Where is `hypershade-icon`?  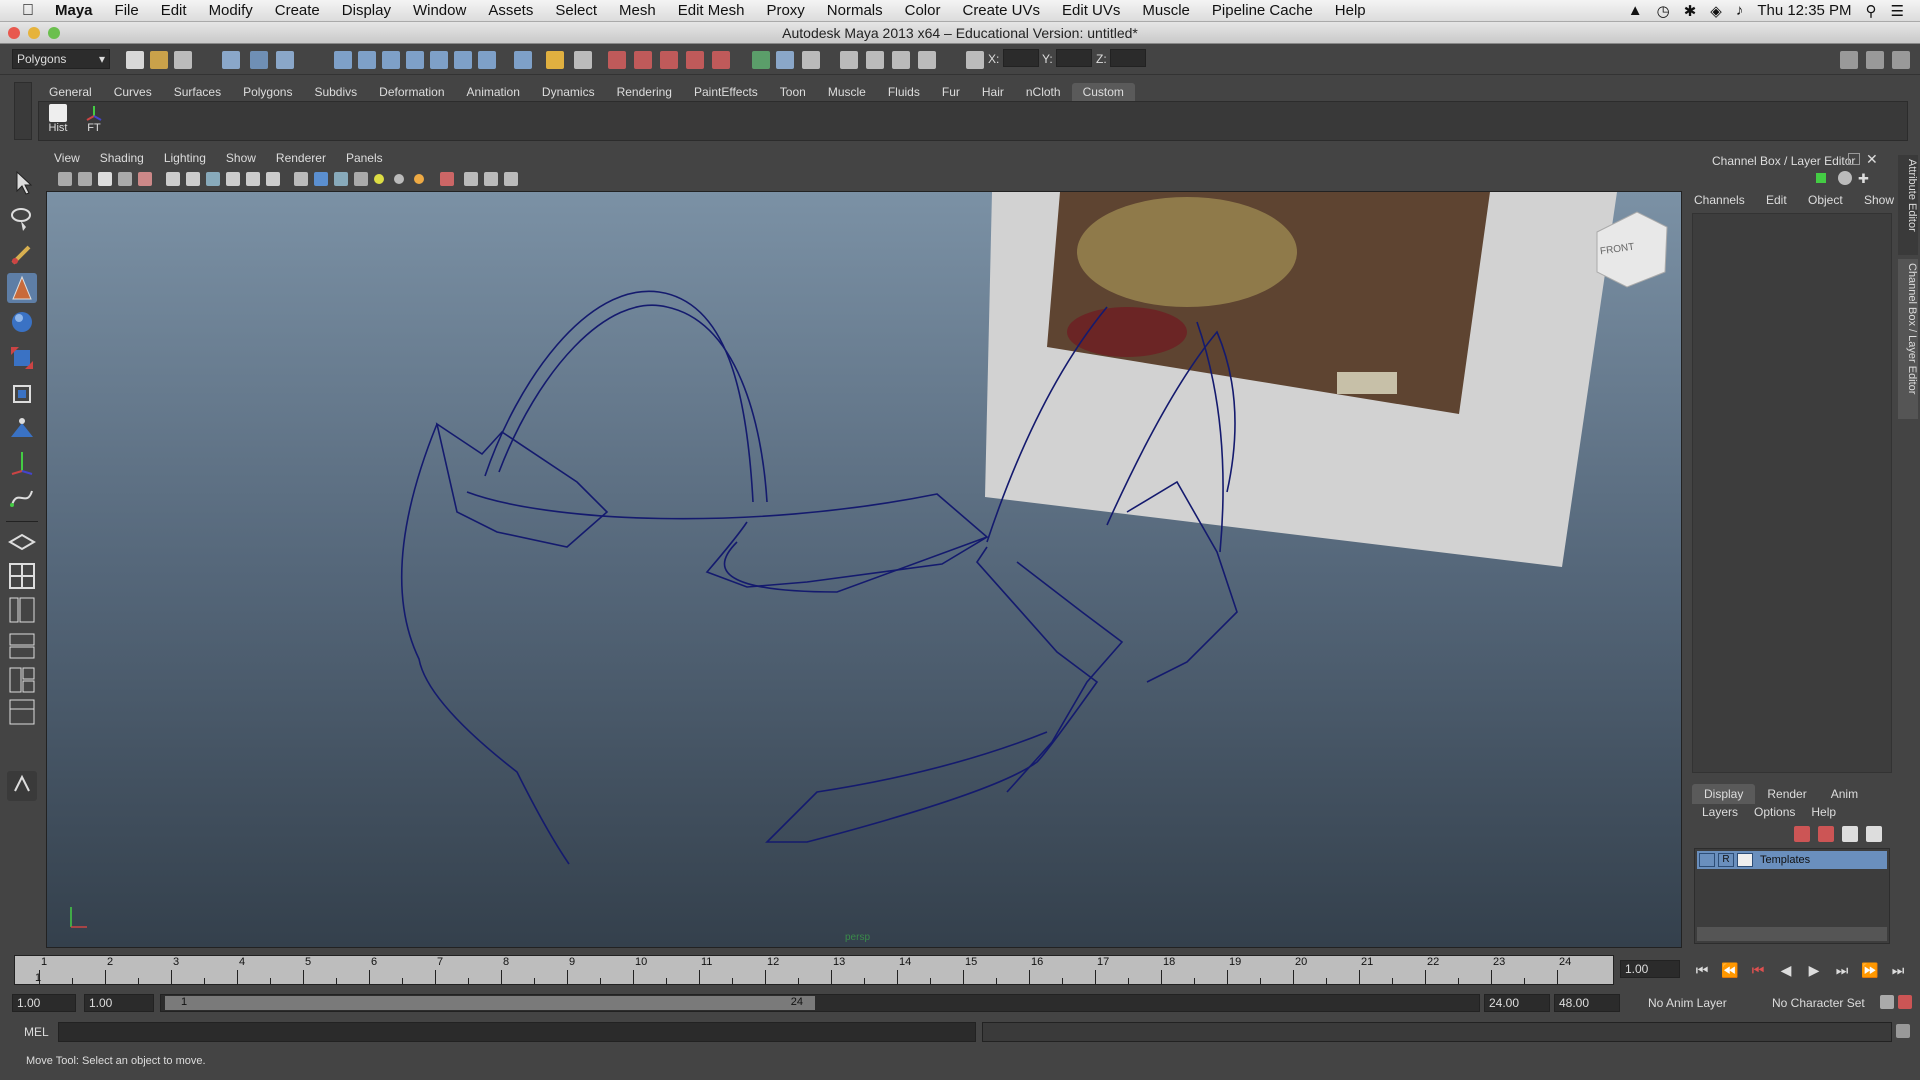 hypershade-icon is located at coordinates (695, 60).